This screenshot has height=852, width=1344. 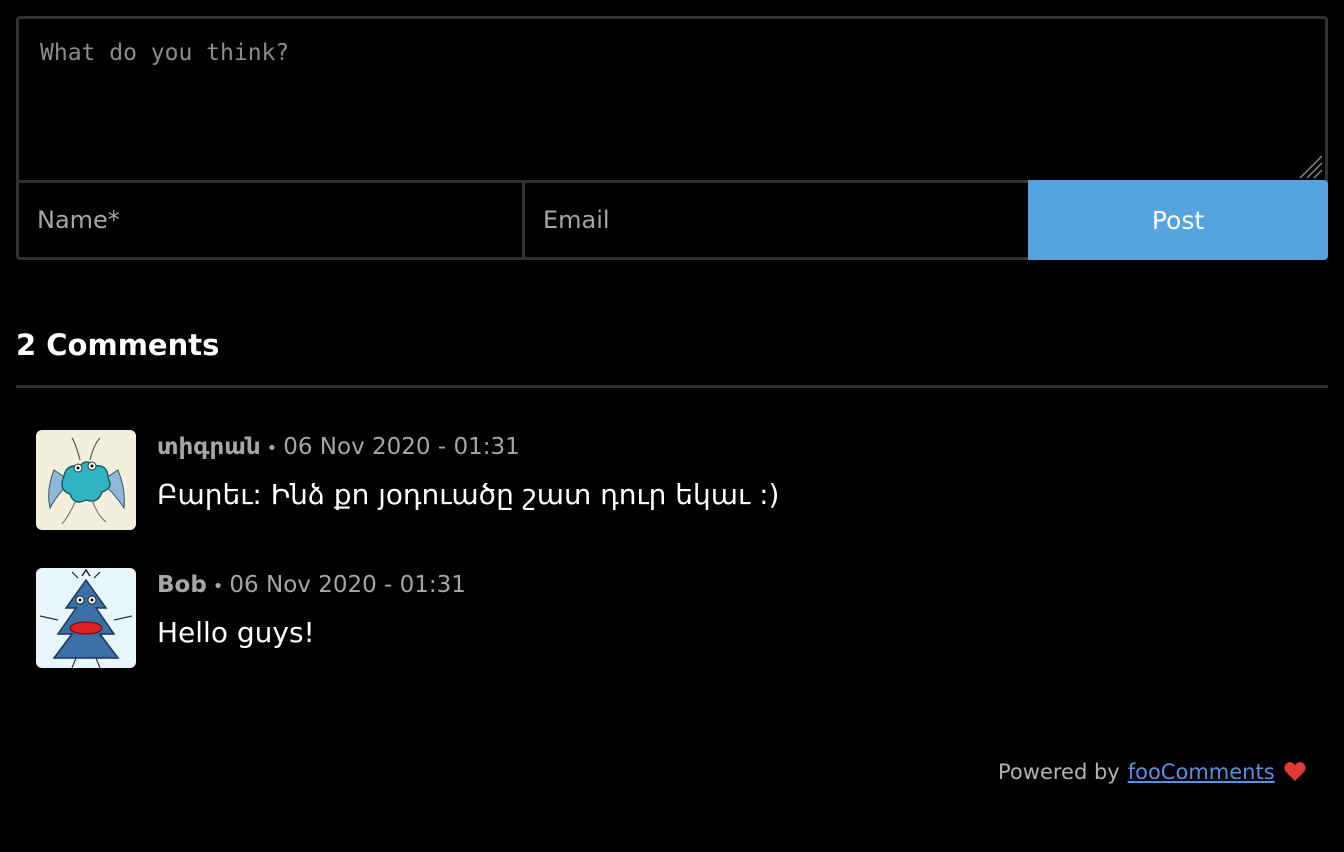 I want to click on comment-item: Bob • 06 Nov 2020 - 01:31 Hello guys!, so click(x=671, y=618).